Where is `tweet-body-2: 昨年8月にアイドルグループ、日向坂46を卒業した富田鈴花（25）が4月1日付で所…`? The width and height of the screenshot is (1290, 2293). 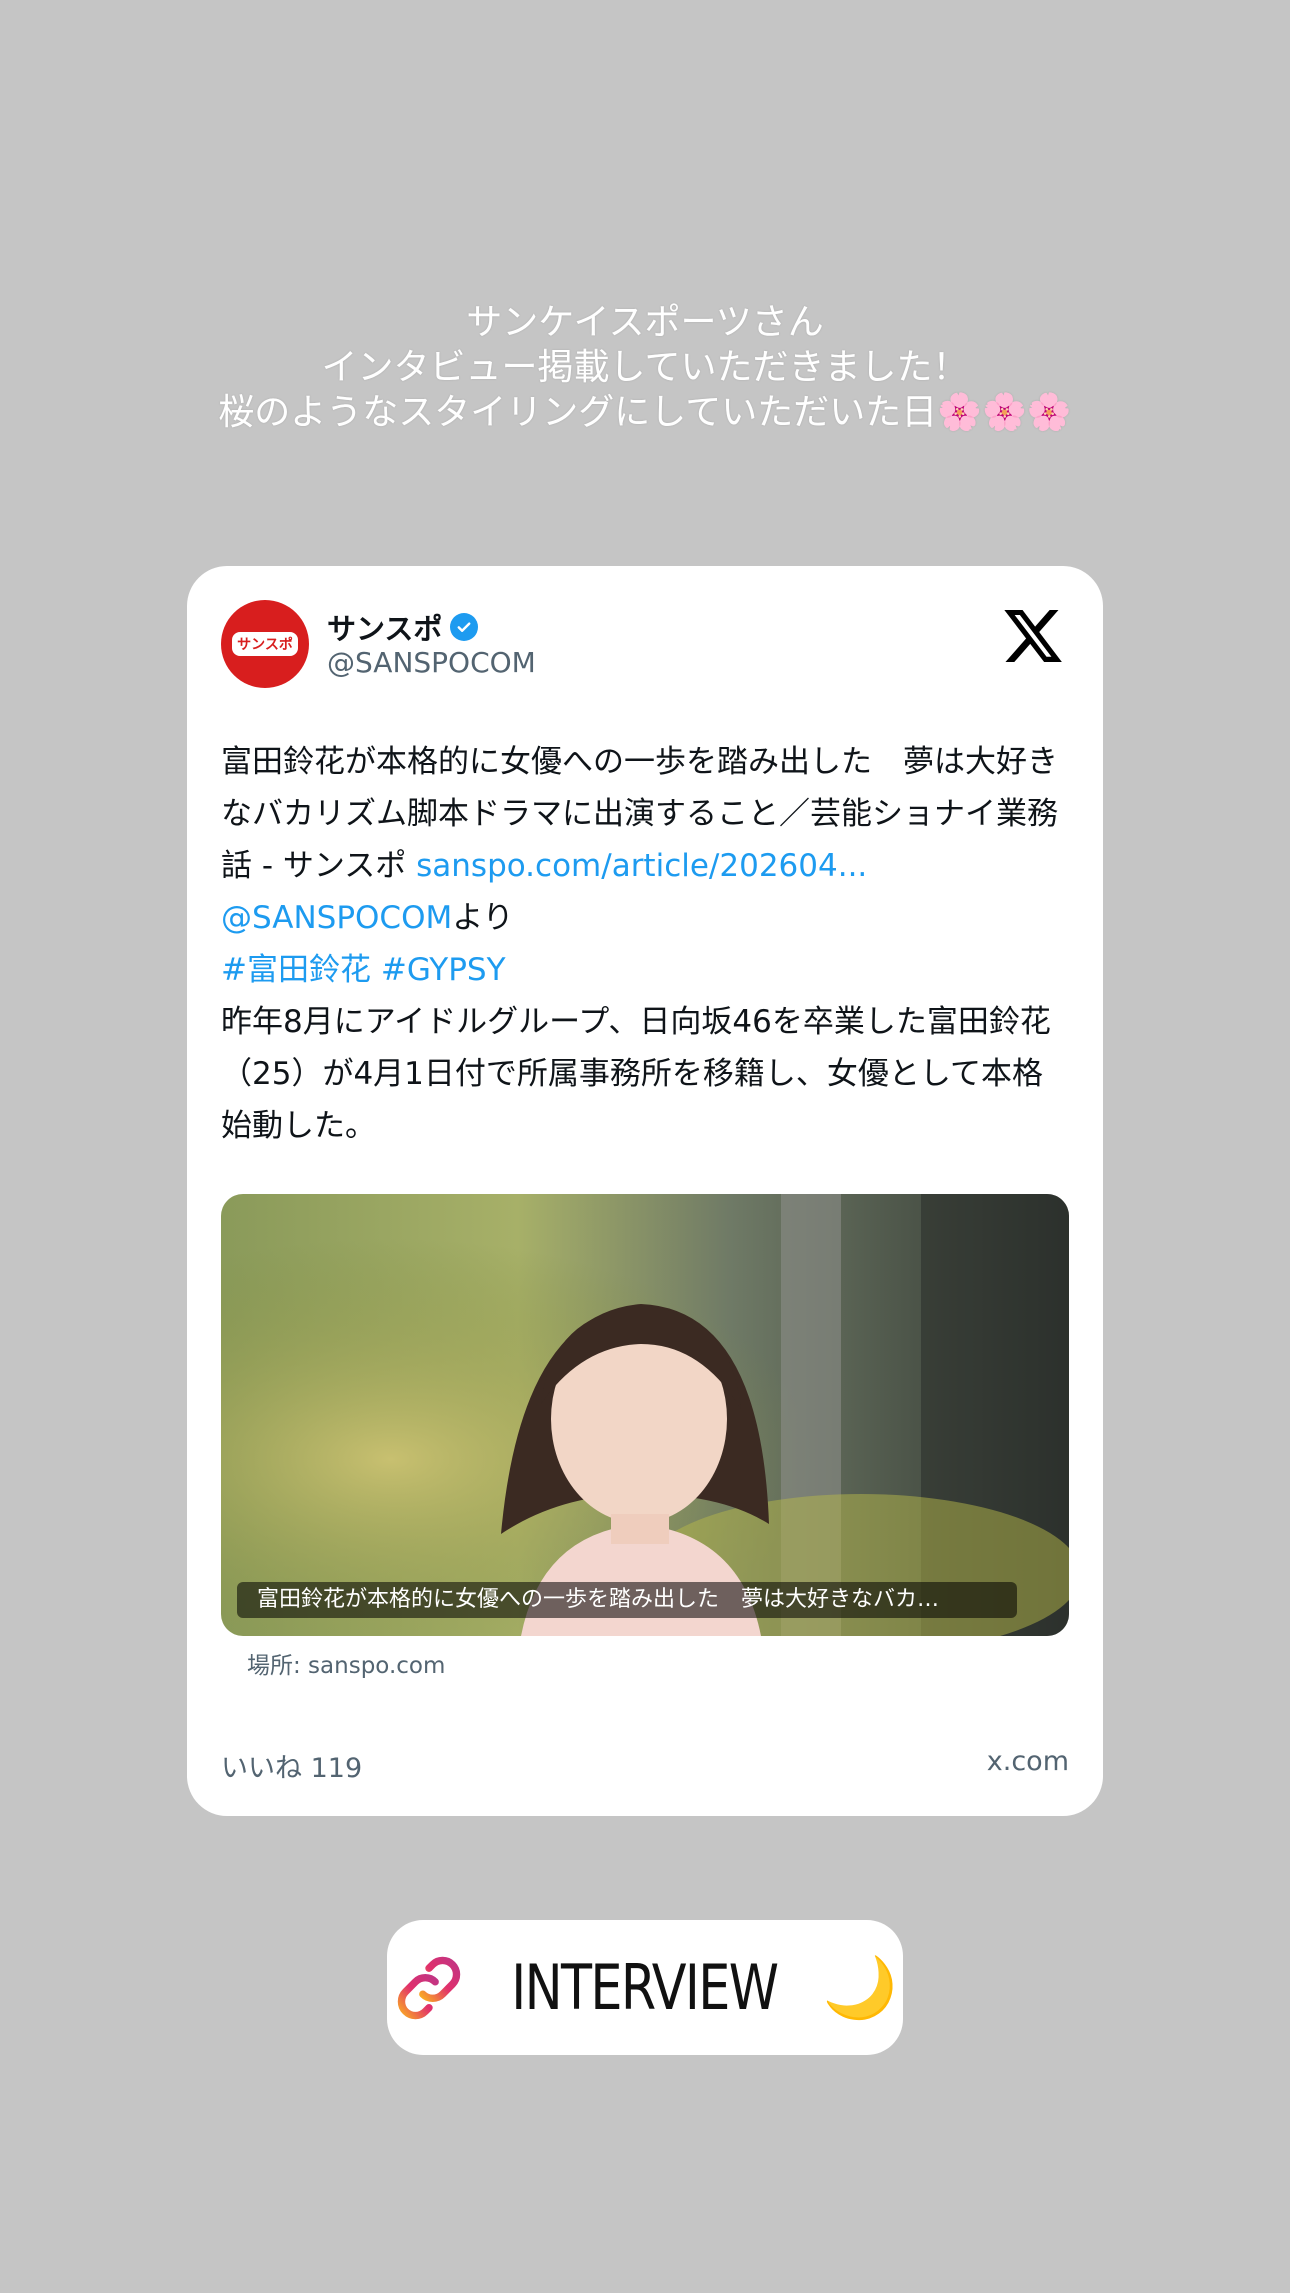
tweet-body-2: 昨年8月にアイドルグループ、日向坂46を卒業した富田鈴花（25）が4月1日付で所… is located at coordinates (636, 1074).